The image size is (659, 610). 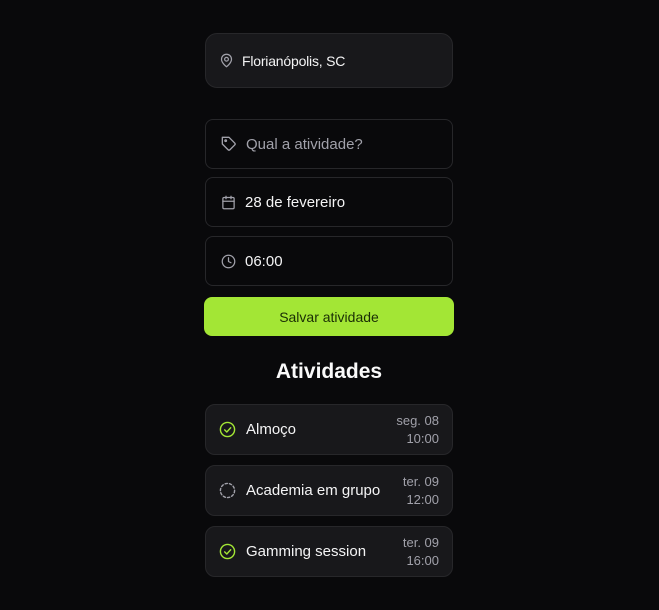 What do you see at coordinates (340, 202) in the screenshot?
I see `date-input` at bounding box center [340, 202].